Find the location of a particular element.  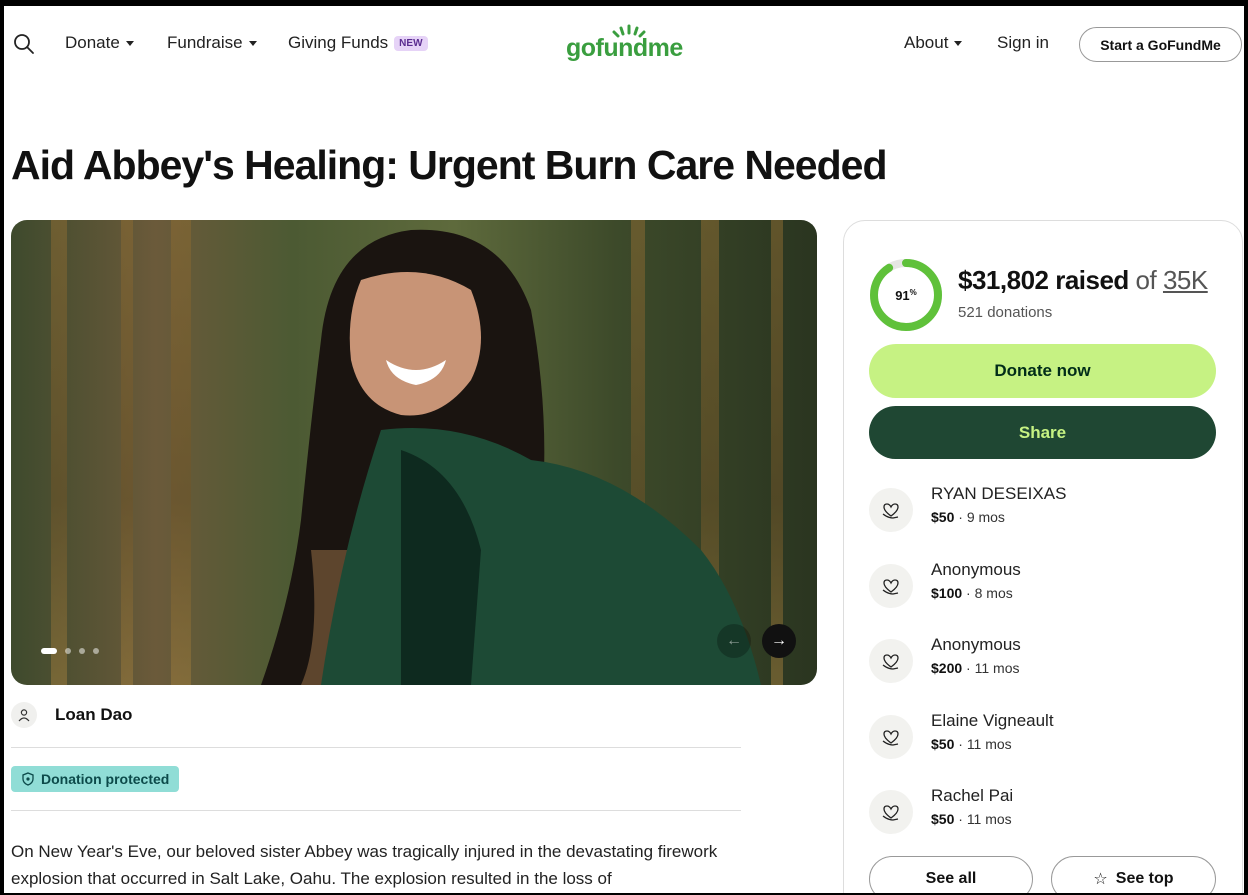

nav-about: About is located at coordinates (933, 43).